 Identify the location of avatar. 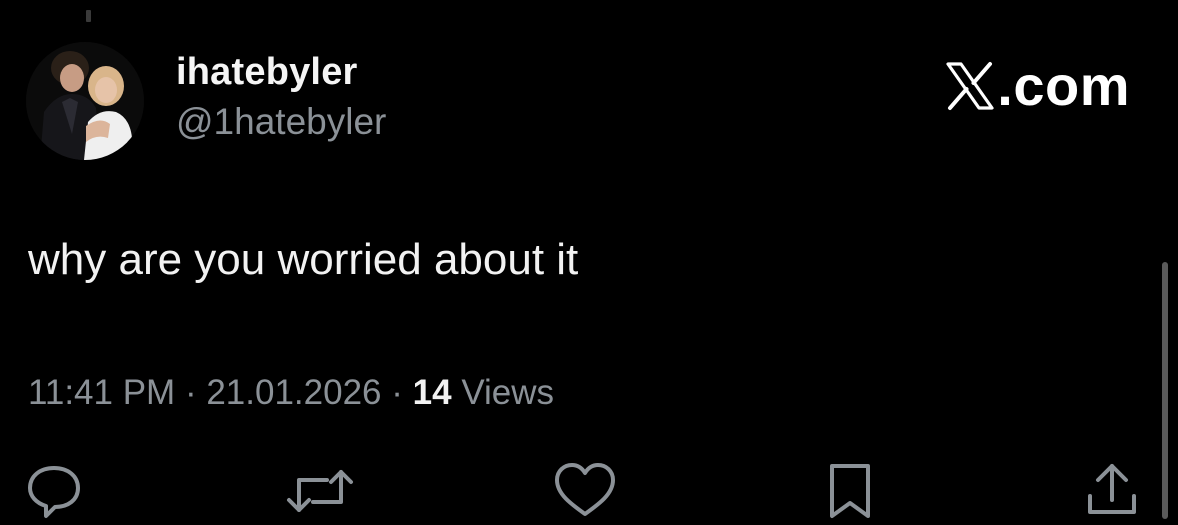
(85, 101).